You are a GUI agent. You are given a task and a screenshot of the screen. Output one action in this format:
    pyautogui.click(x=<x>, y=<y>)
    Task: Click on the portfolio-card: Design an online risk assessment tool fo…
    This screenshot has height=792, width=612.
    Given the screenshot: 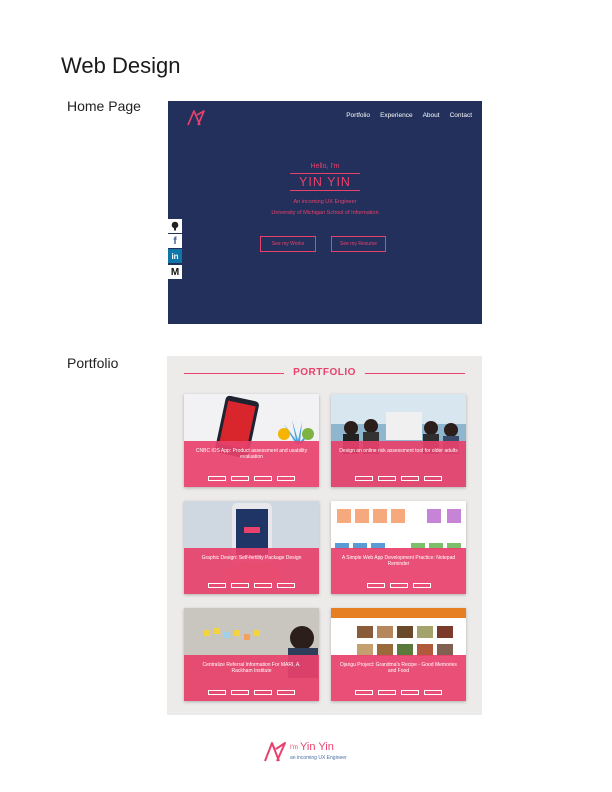 What is the action you would take?
    pyautogui.click(x=398, y=440)
    